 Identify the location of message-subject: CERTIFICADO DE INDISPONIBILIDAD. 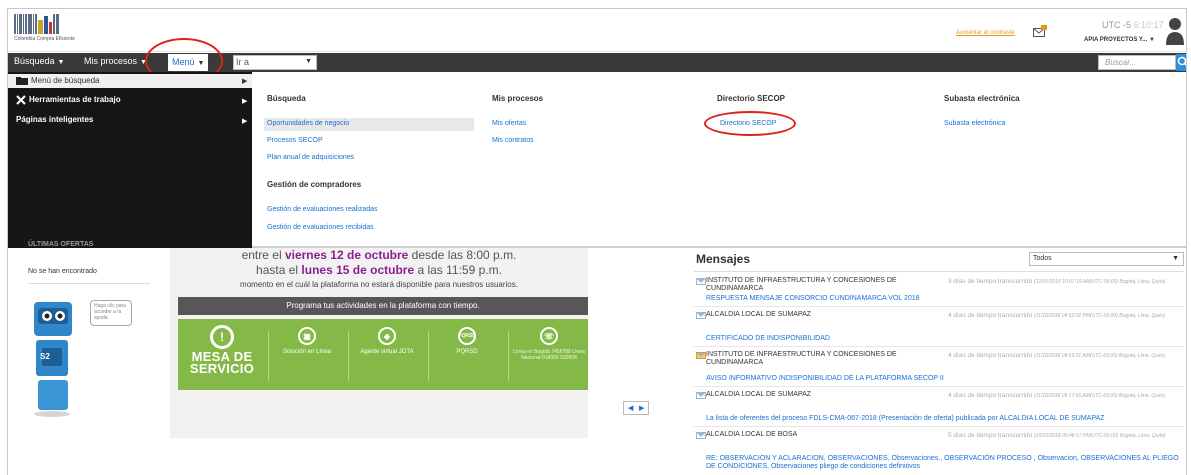
(945, 339).